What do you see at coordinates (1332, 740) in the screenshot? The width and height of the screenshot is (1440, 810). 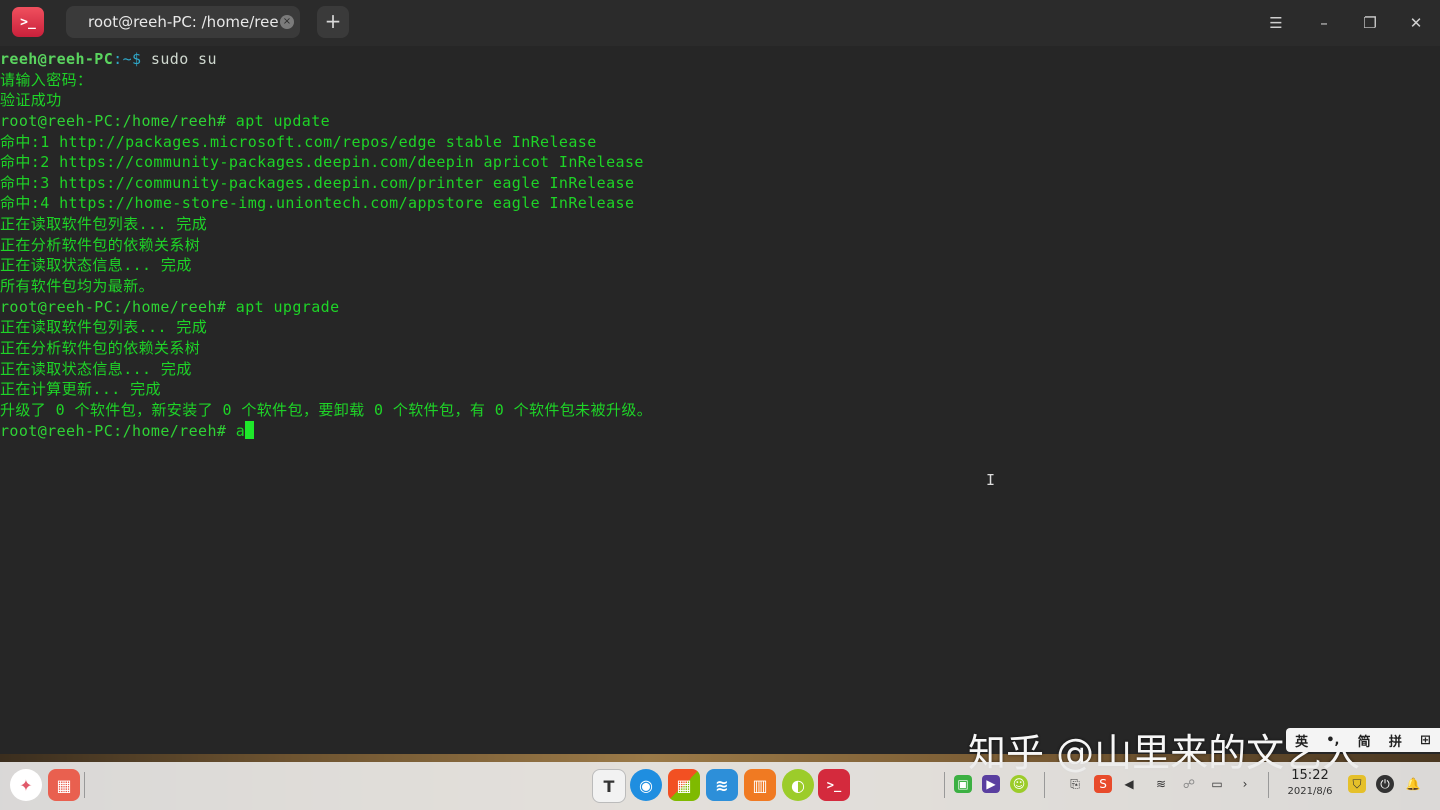 I see `ime-punctuation: •,` at bounding box center [1332, 740].